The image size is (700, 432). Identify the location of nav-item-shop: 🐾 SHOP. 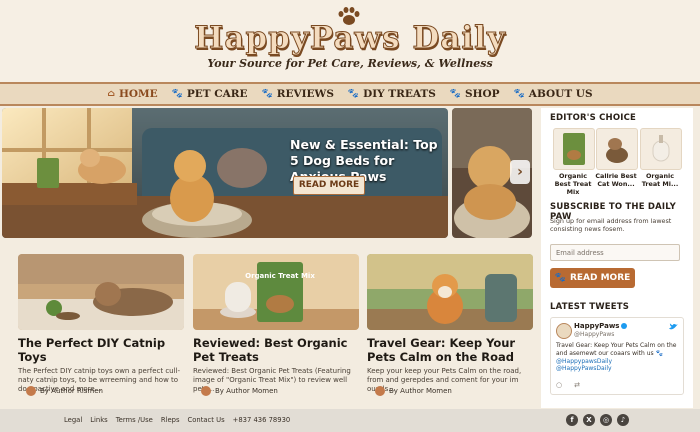
(475, 94).